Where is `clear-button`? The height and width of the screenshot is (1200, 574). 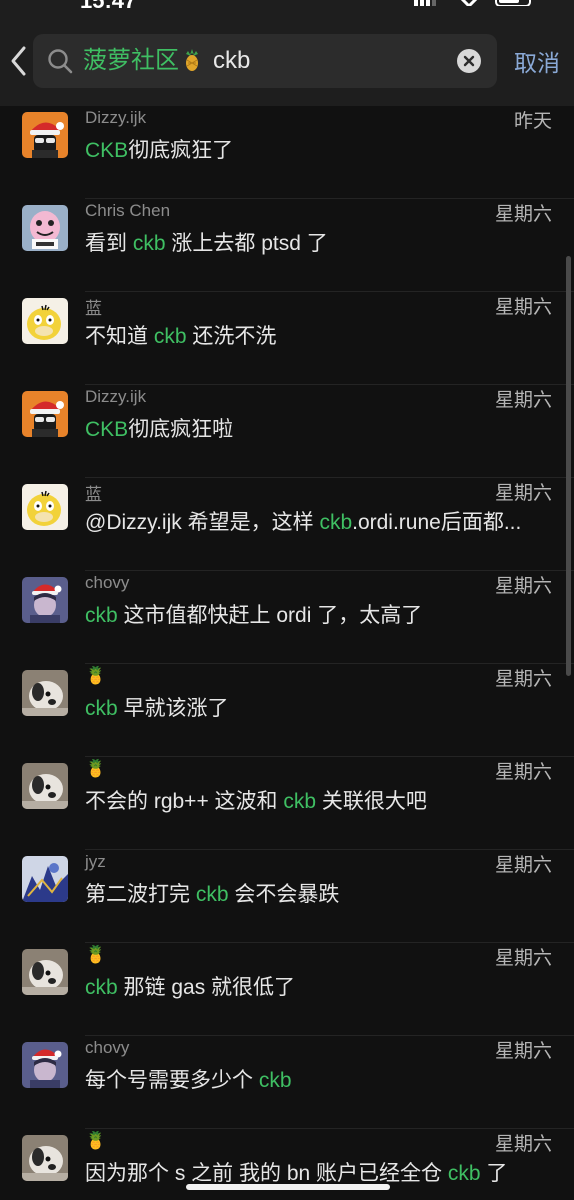 clear-button is located at coordinates (469, 61).